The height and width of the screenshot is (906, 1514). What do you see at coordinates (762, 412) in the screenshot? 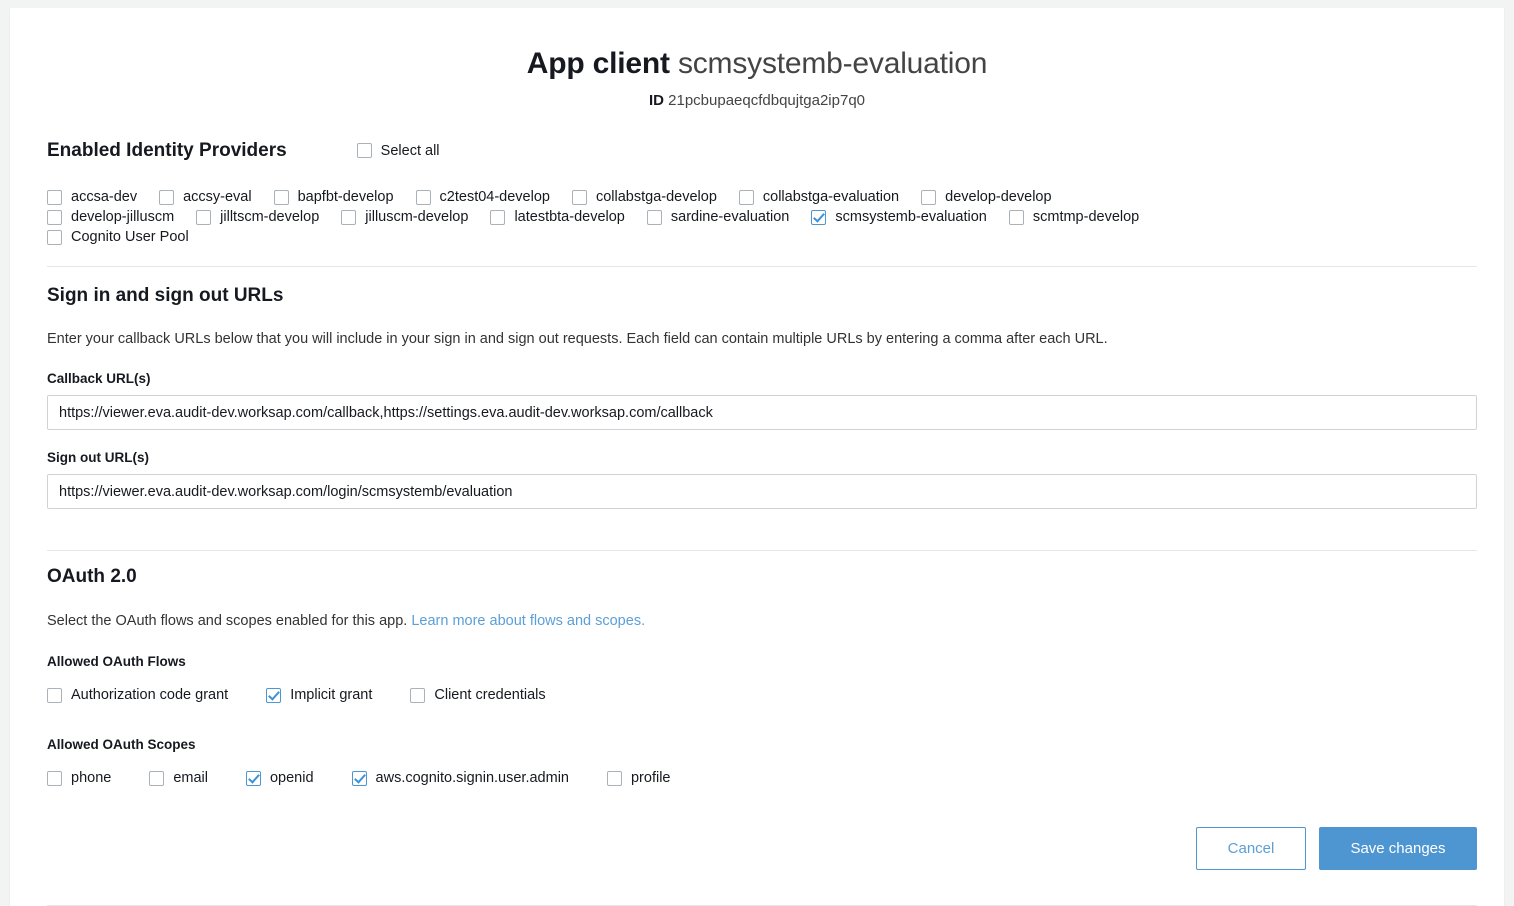
I see `callback-url-input` at bounding box center [762, 412].